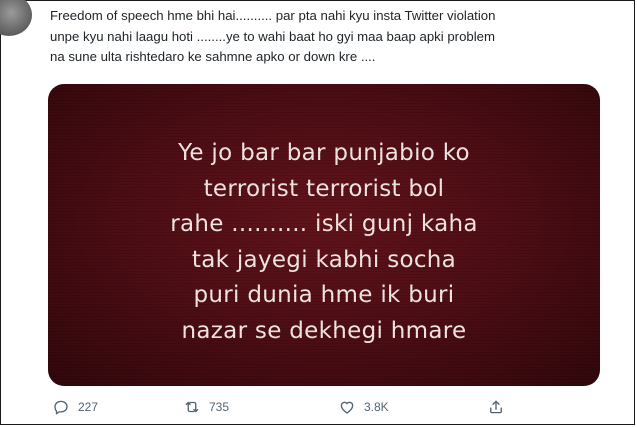 The image size is (637, 427). What do you see at coordinates (75, 407) in the screenshot?
I see `reply-button: 227` at bounding box center [75, 407].